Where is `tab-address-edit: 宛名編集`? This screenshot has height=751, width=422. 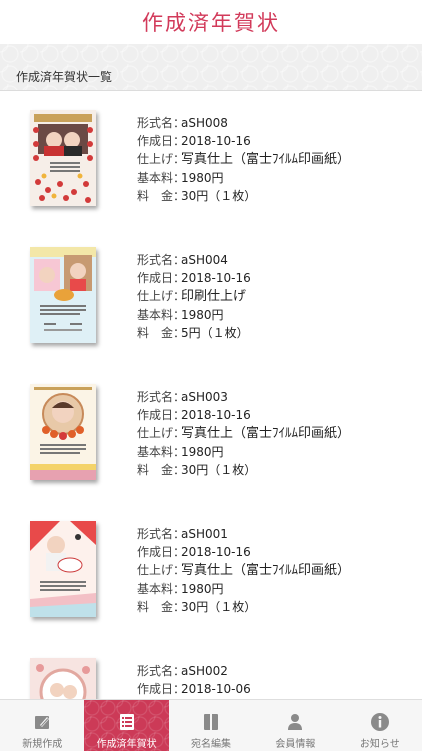
tab-address-edit: 宛名編集 is located at coordinates (211, 725).